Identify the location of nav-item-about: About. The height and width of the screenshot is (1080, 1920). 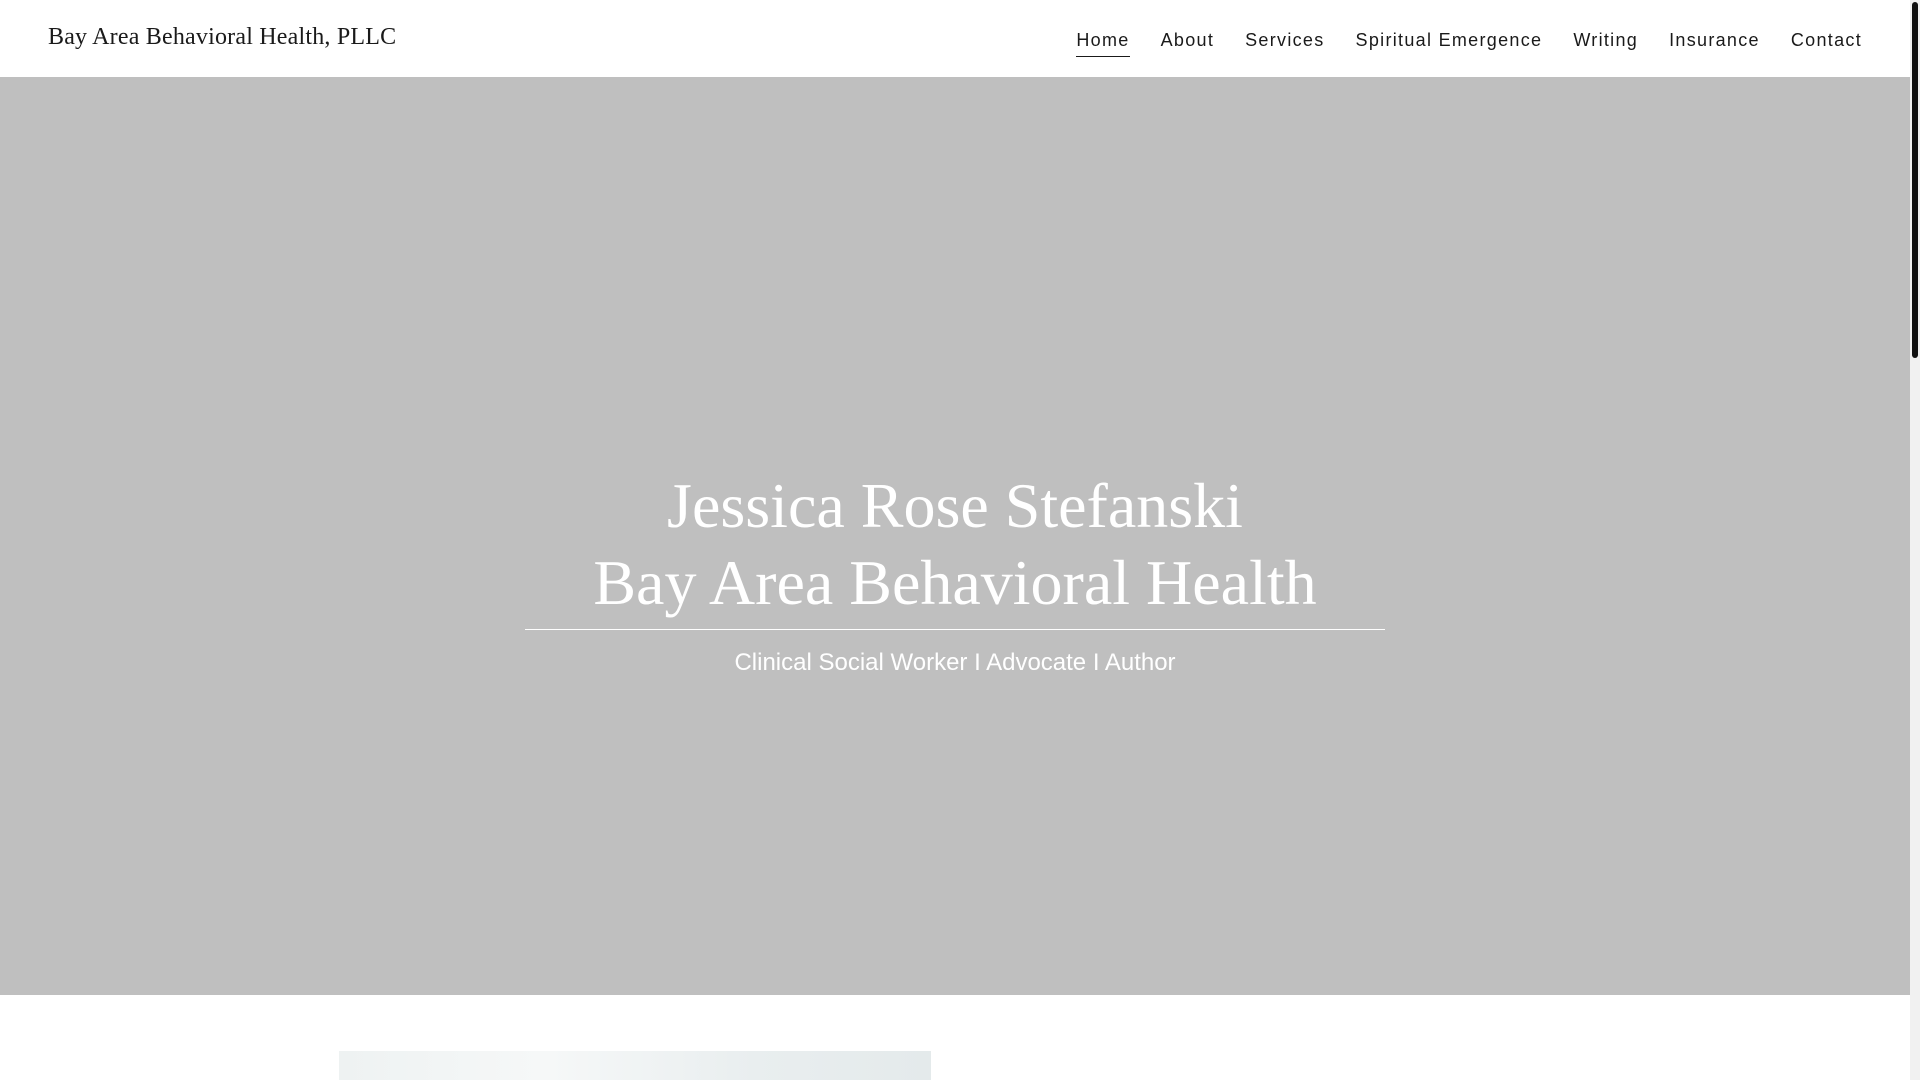
(1188, 43).